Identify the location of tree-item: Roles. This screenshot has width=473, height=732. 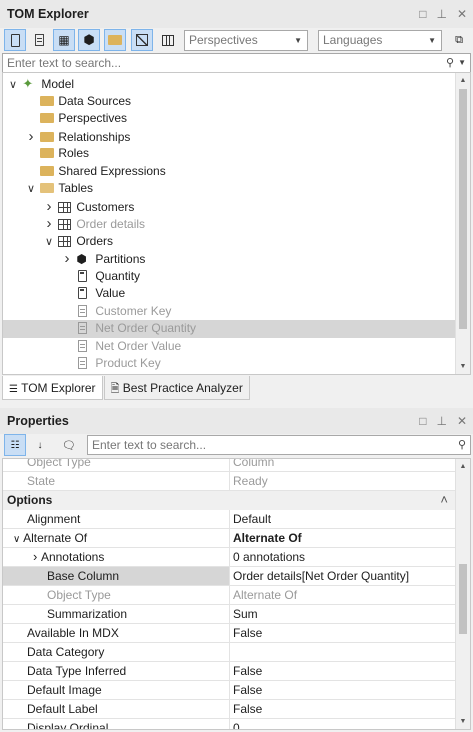
(229, 154).